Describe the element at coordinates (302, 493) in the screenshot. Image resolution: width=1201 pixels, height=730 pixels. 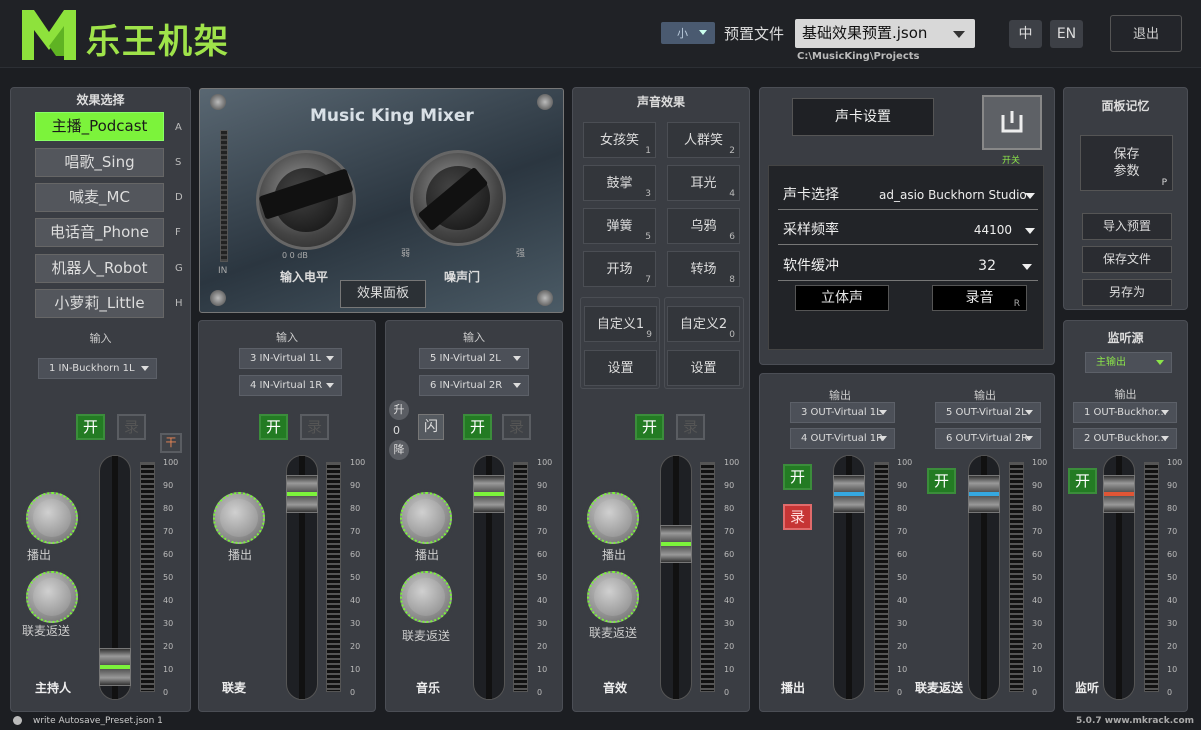
I see `guest-fader-knob` at that location.